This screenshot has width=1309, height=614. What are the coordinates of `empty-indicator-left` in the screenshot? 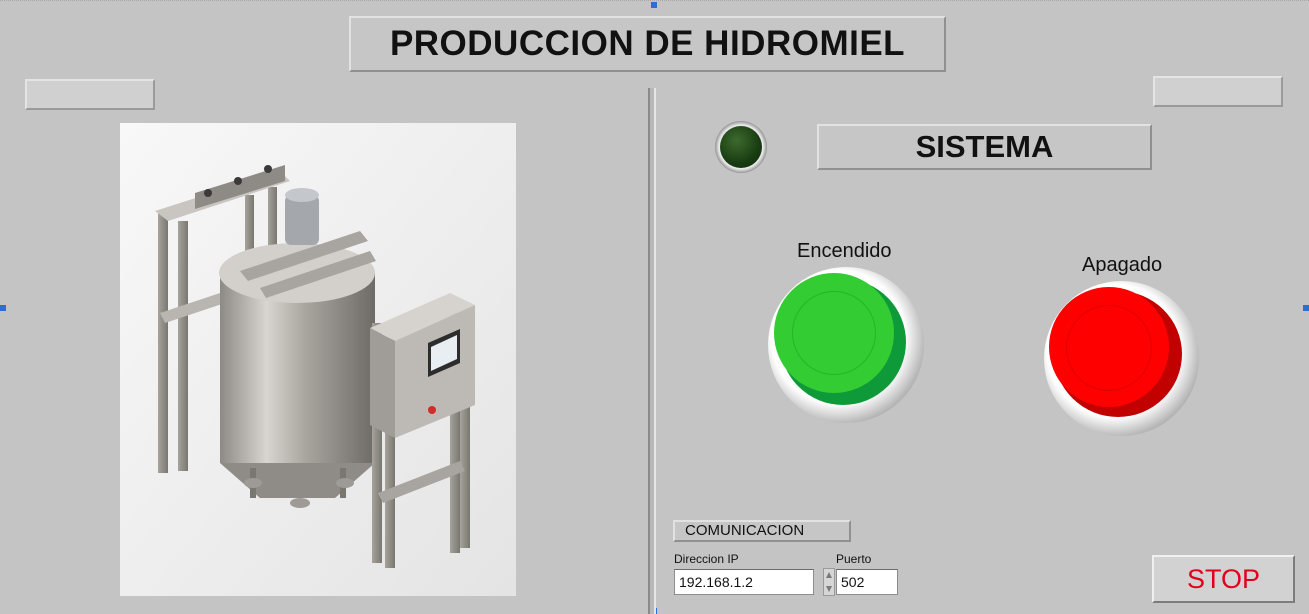 It's located at (90, 94).